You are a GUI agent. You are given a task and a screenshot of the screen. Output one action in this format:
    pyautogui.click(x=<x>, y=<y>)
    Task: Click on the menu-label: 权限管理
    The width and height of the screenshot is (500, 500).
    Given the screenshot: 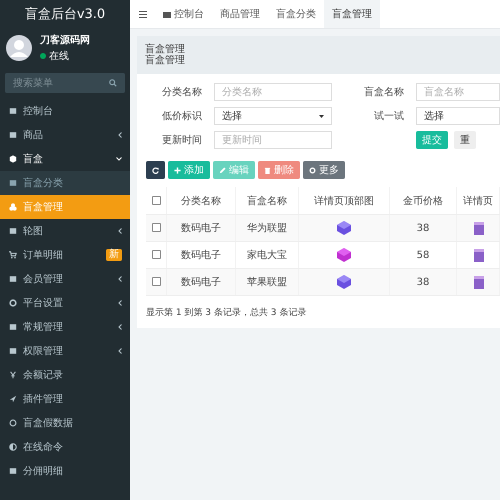 What is the action you would take?
    pyautogui.click(x=43, y=351)
    